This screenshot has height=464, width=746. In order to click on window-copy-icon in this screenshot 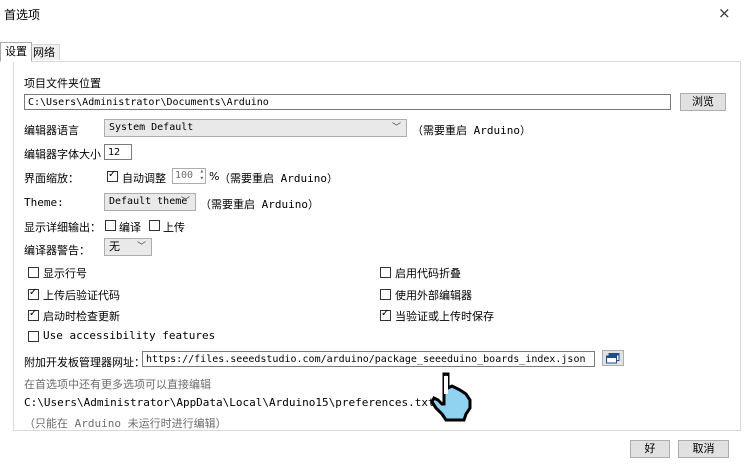, I will do `click(613, 358)`.